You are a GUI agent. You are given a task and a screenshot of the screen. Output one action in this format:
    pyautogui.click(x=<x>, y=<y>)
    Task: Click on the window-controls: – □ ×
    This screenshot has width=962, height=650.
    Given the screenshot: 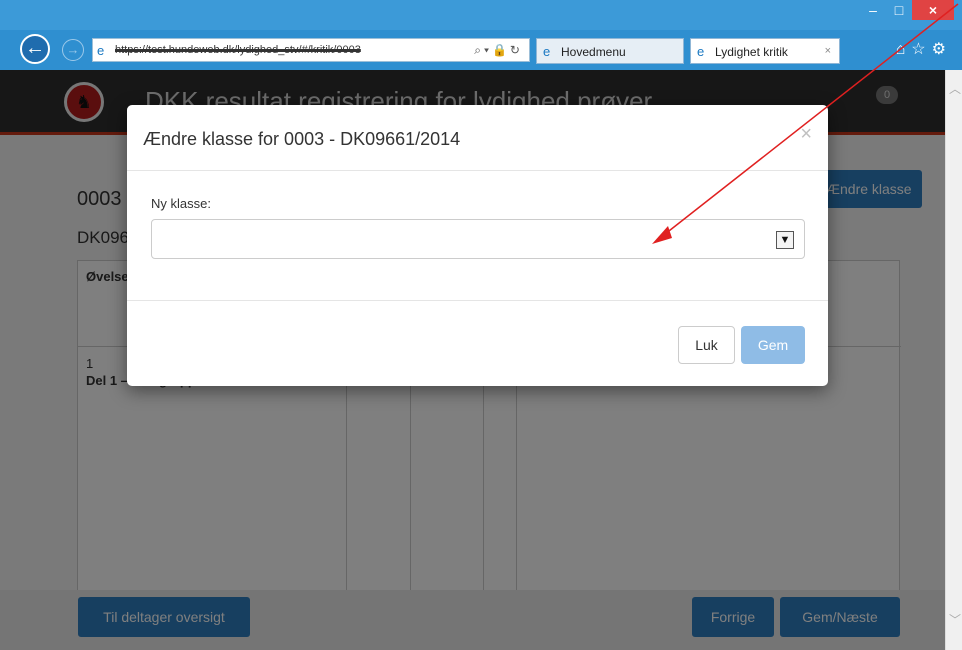 What is the action you would take?
    pyautogui.click(x=907, y=10)
    